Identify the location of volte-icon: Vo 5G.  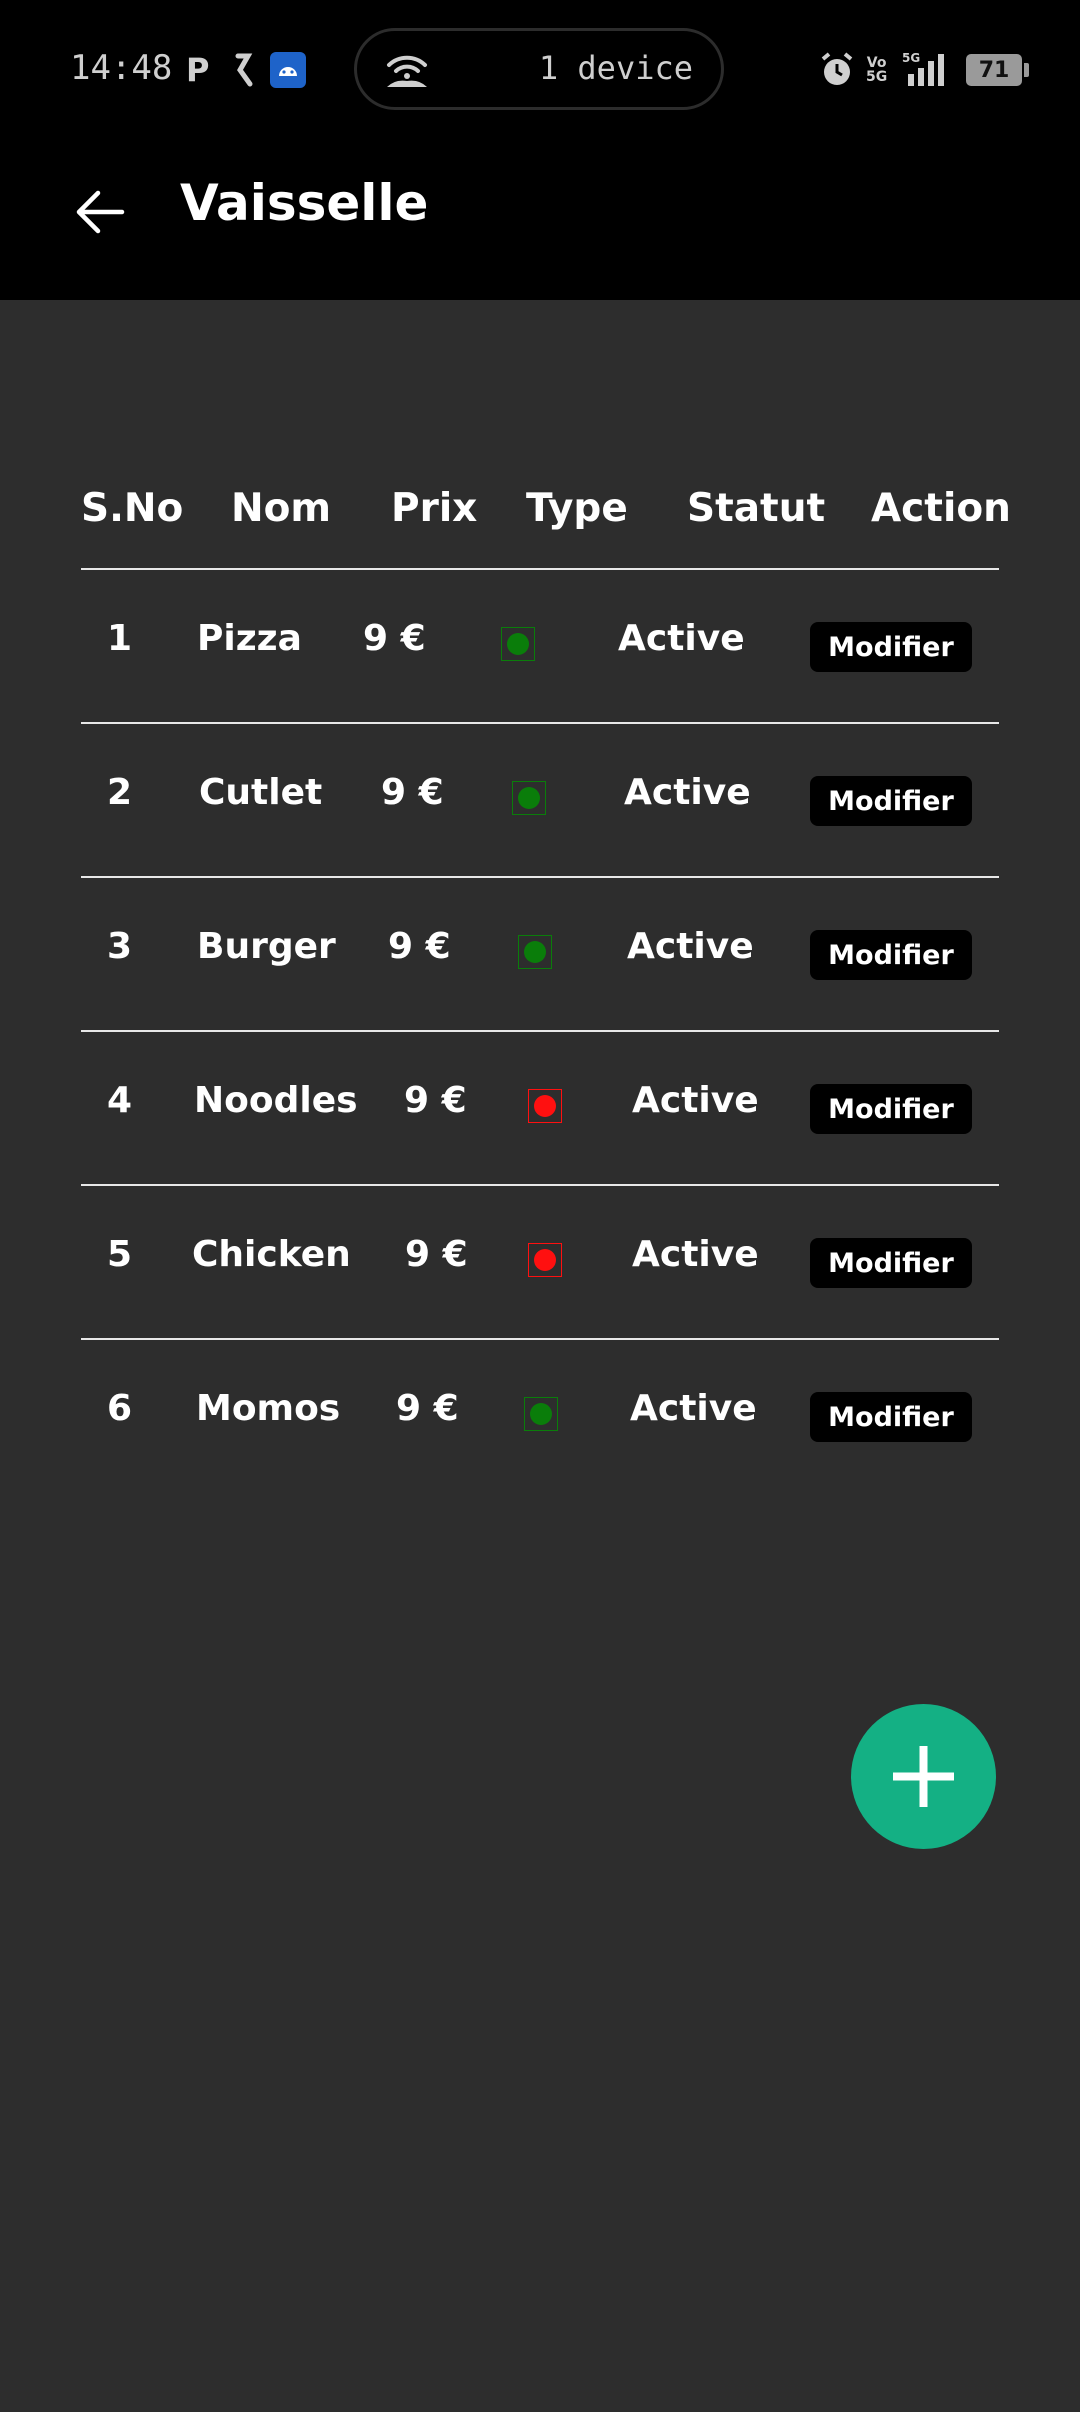
(877, 70).